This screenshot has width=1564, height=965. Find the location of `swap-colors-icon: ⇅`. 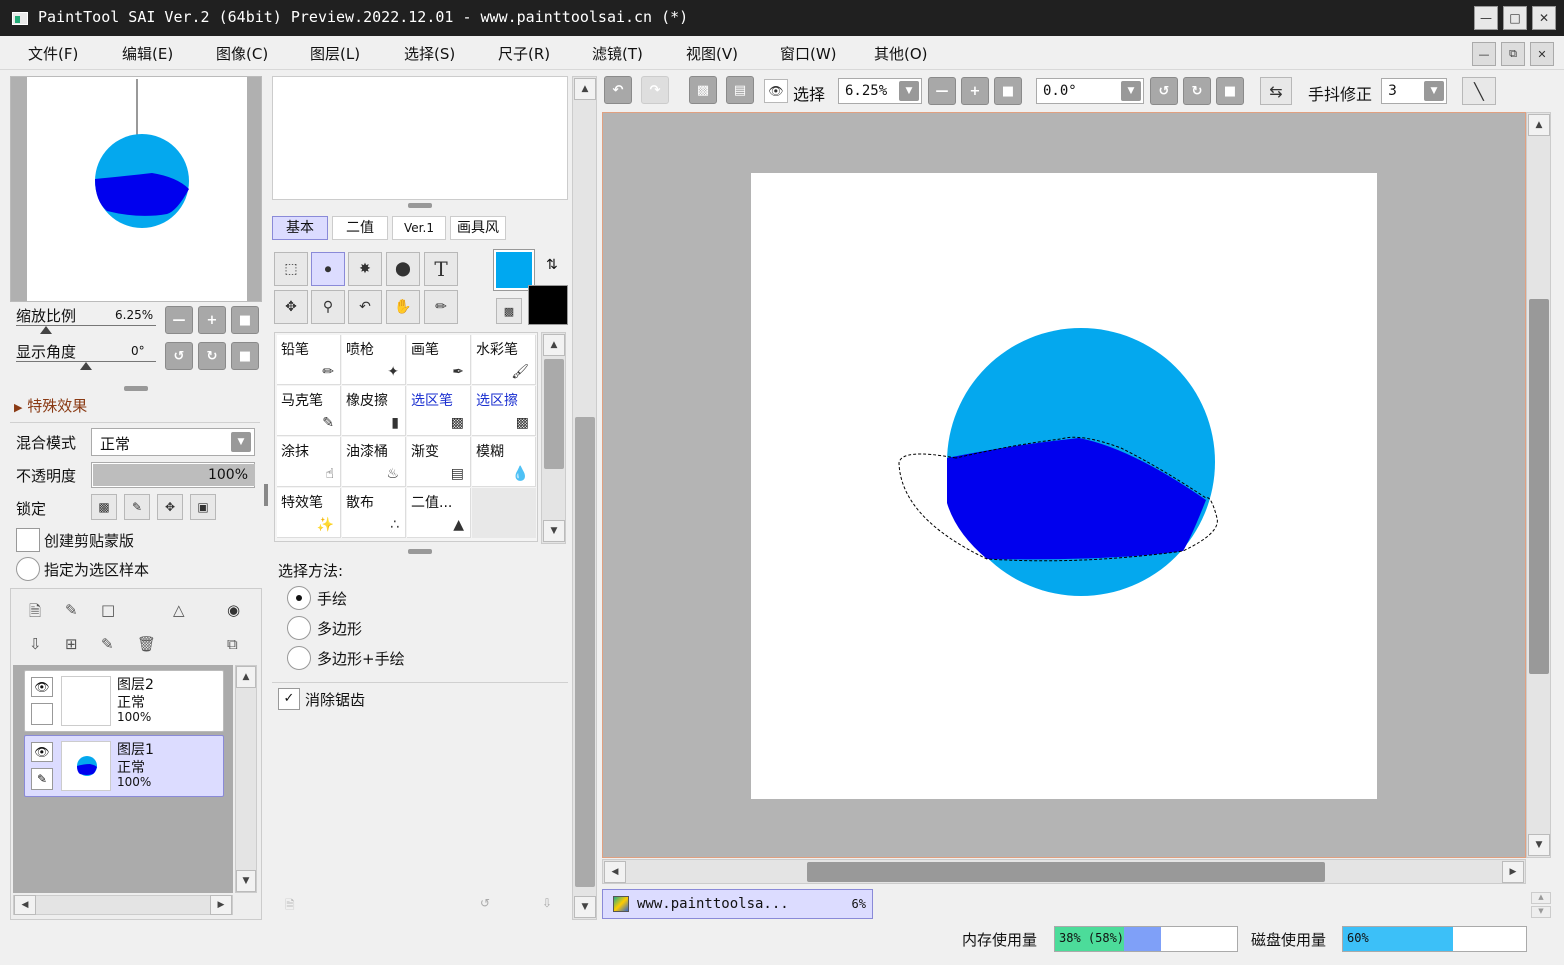

swap-colors-icon: ⇅ is located at coordinates (552, 265).